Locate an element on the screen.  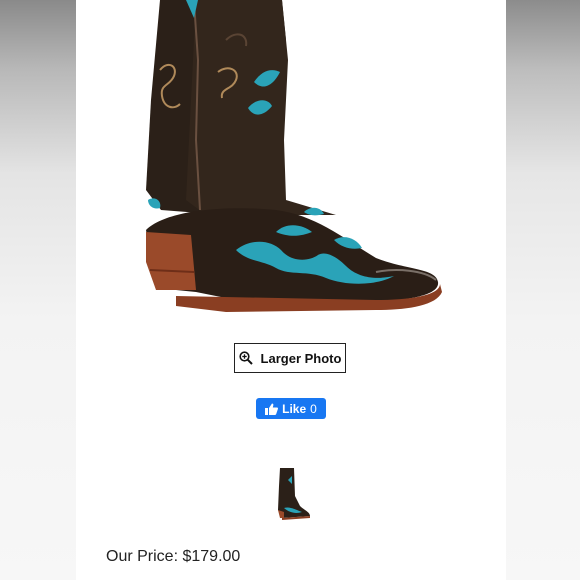
like-label: Like is located at coordinates (294, 408).